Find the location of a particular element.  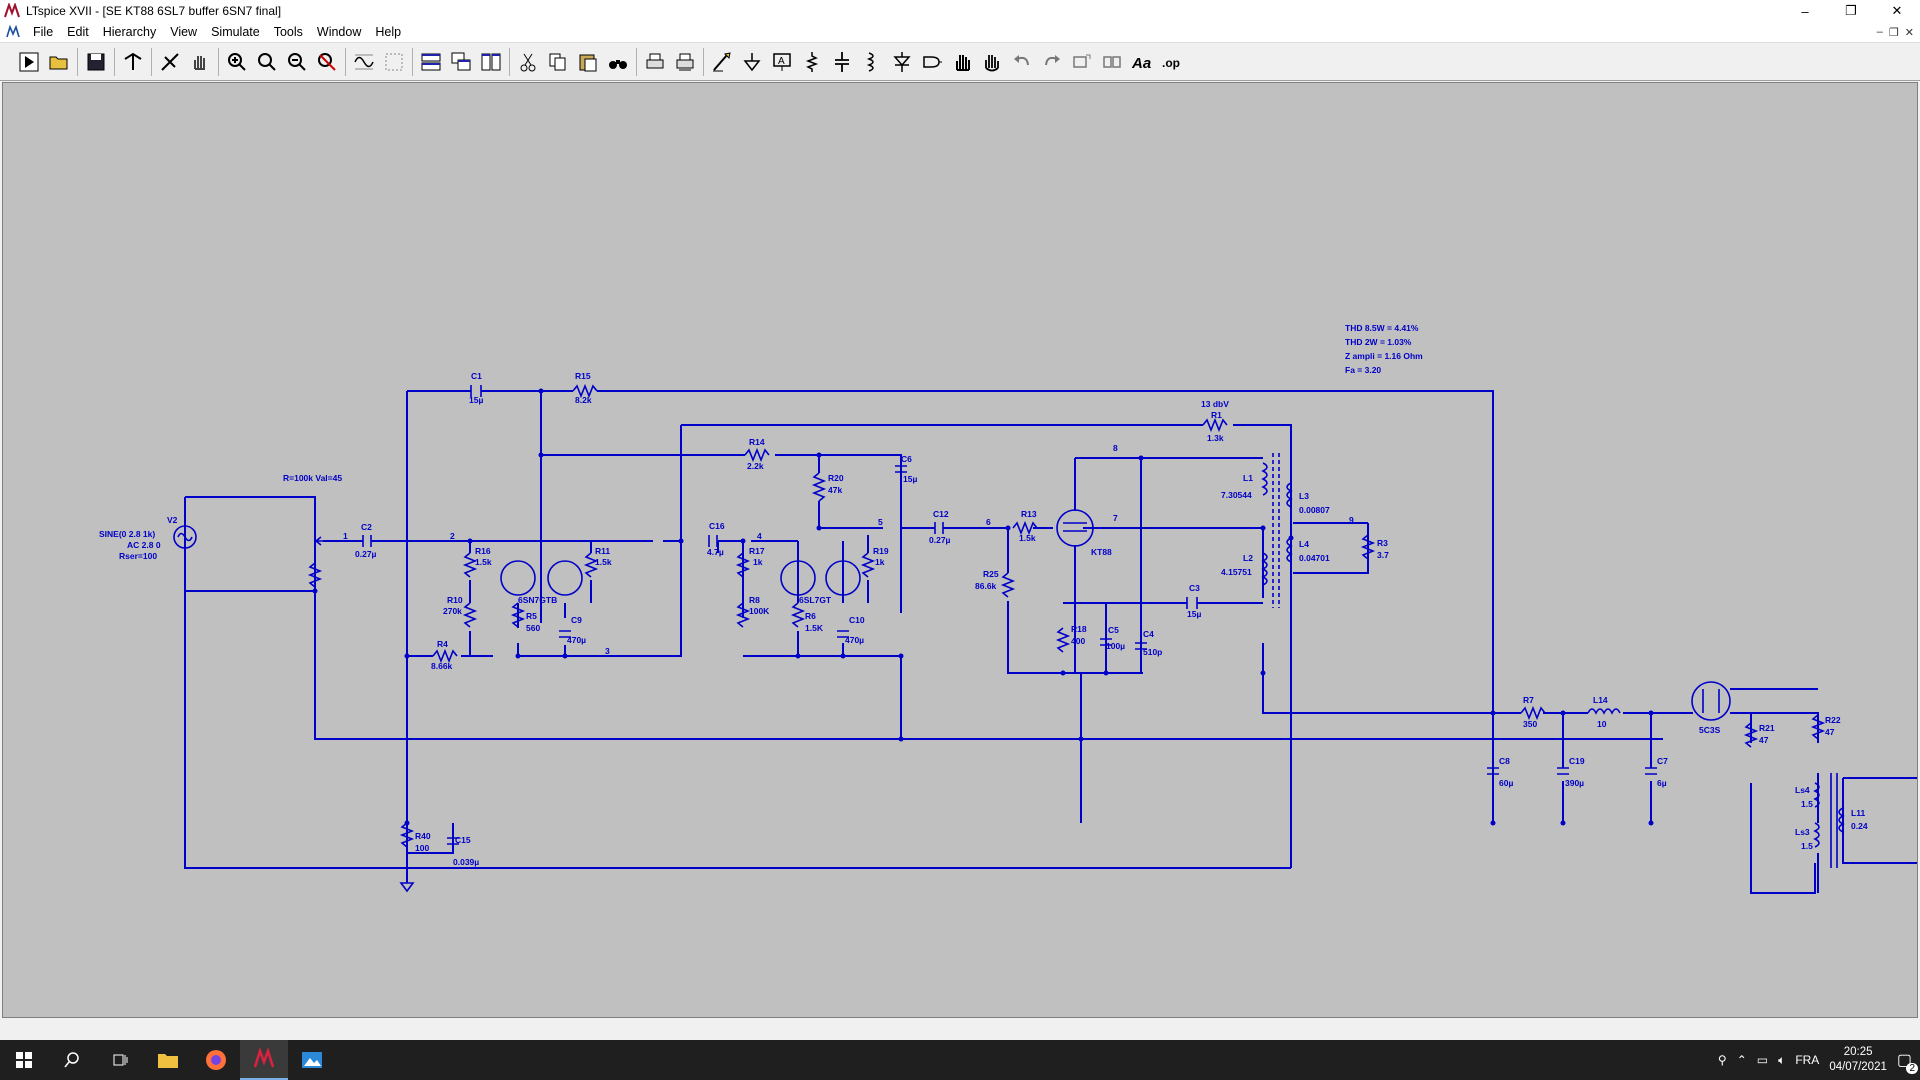

volume-icon: 🔈︎ is located at coordinates (1781, 1060).